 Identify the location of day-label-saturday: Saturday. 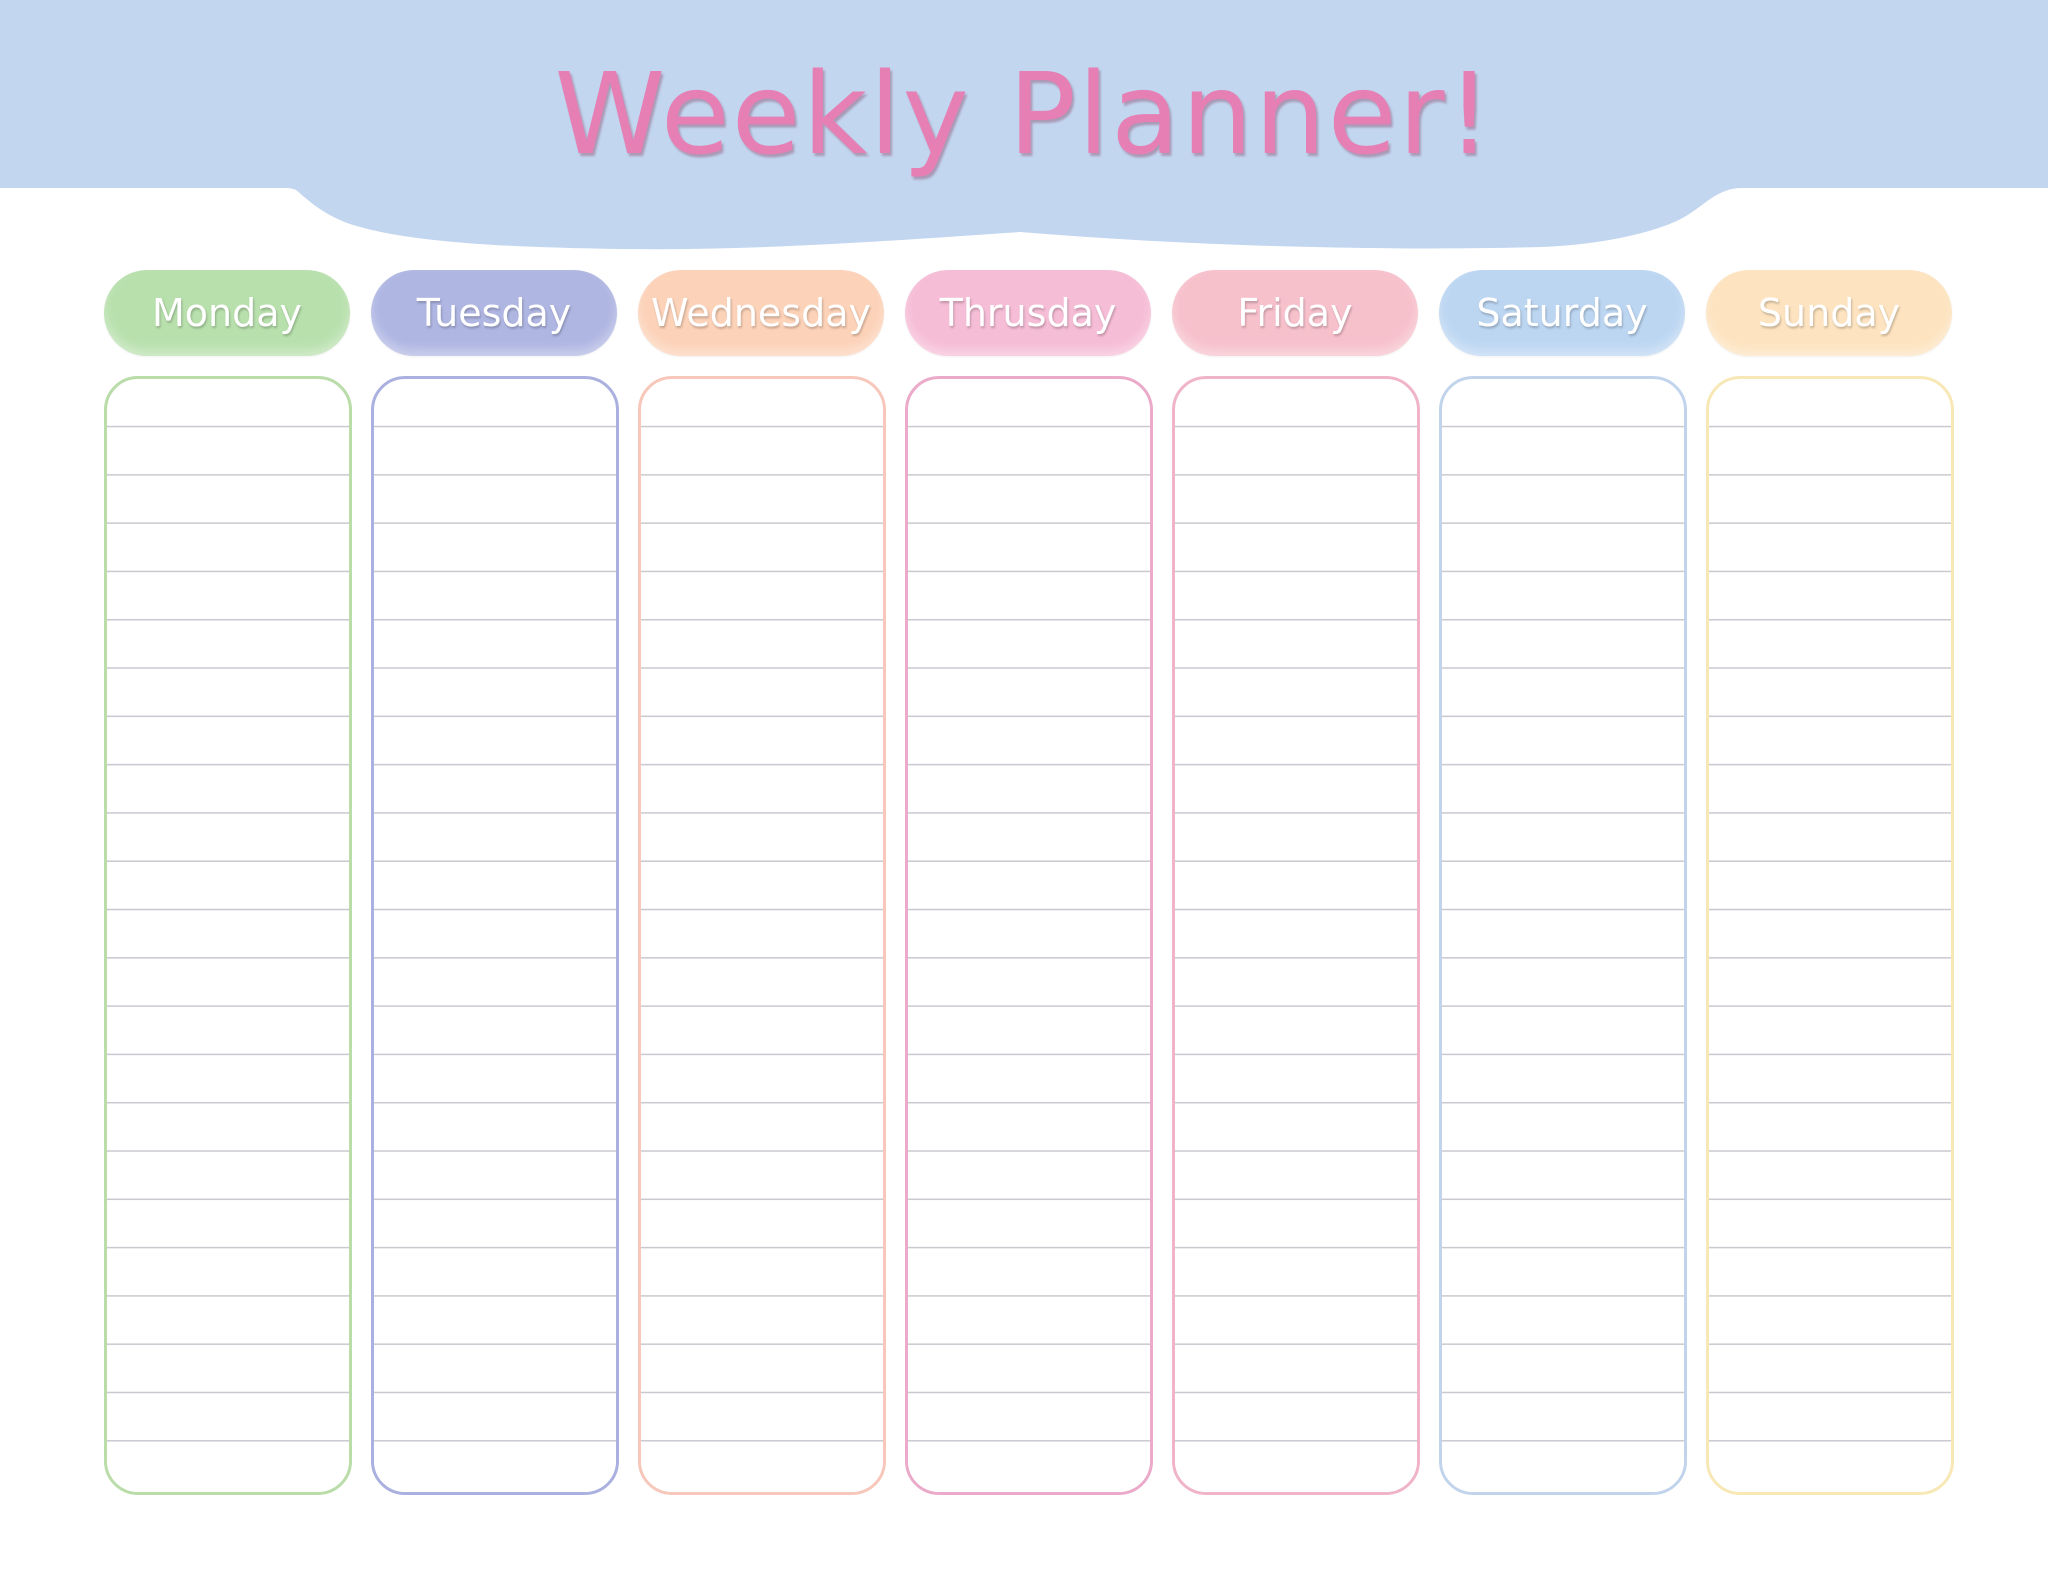
(1562, 313).